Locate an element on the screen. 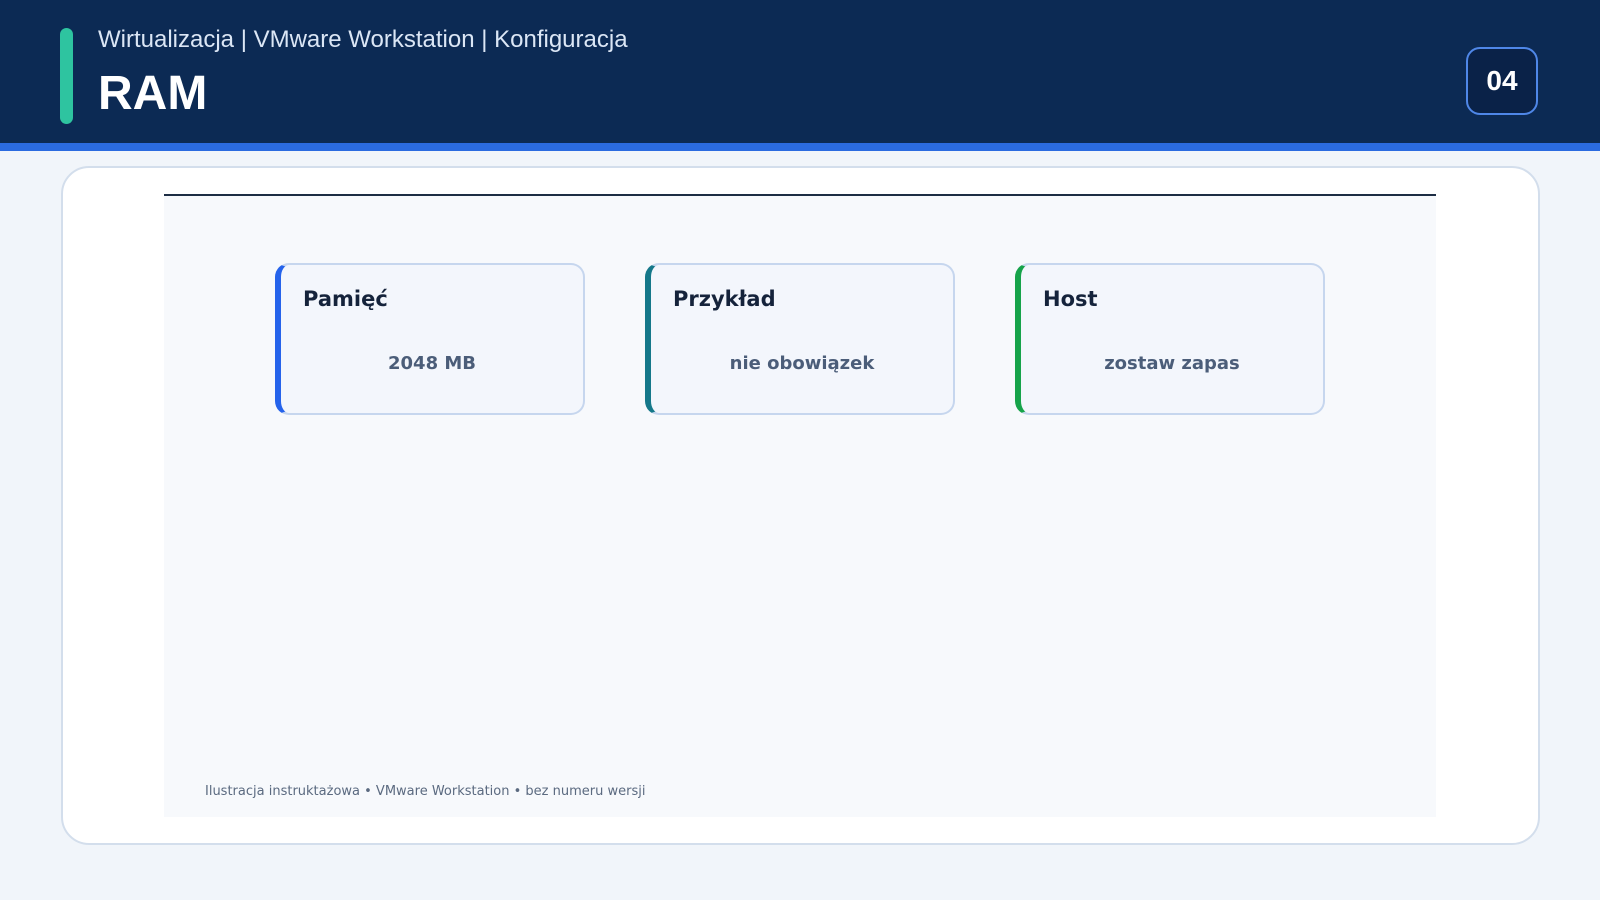 This screenshot has height=900, width=1600. title-accent-bar is located at coordinates (66, 76).